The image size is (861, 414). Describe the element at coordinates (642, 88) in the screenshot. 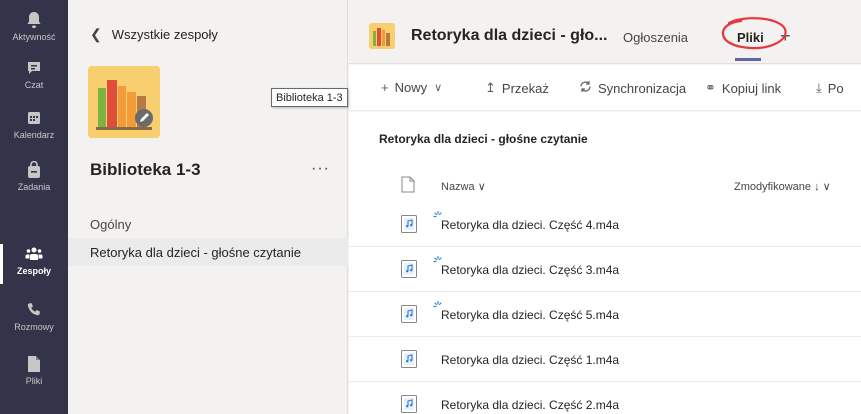

I see `sync-label: Synchronizacja` at that location.